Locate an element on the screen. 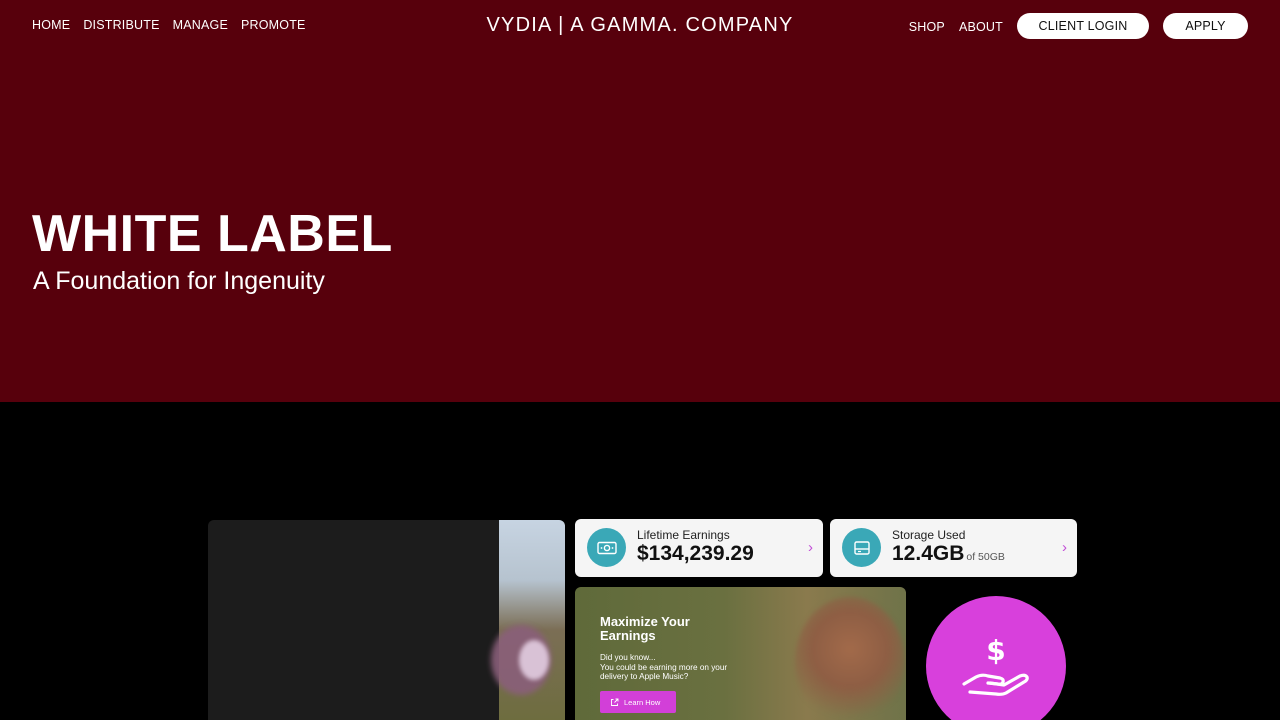 The image size is (1280, 720). apply-button: APPLY is located at coordinates (1205, 26).